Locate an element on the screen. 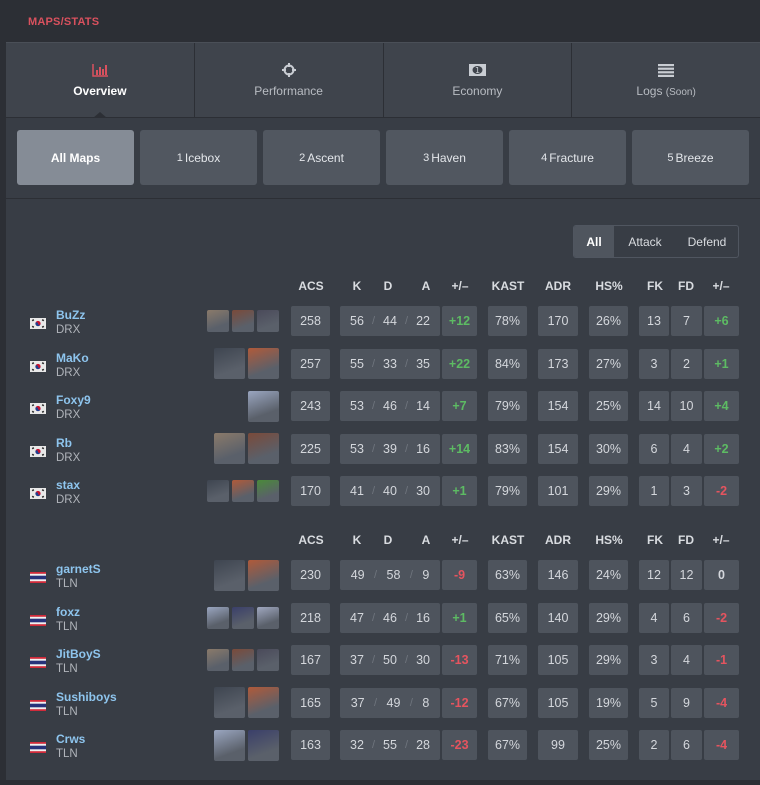 The height and width of the screenshot is (785, 760). player-team: DRX is located at coordinates (68, 372).